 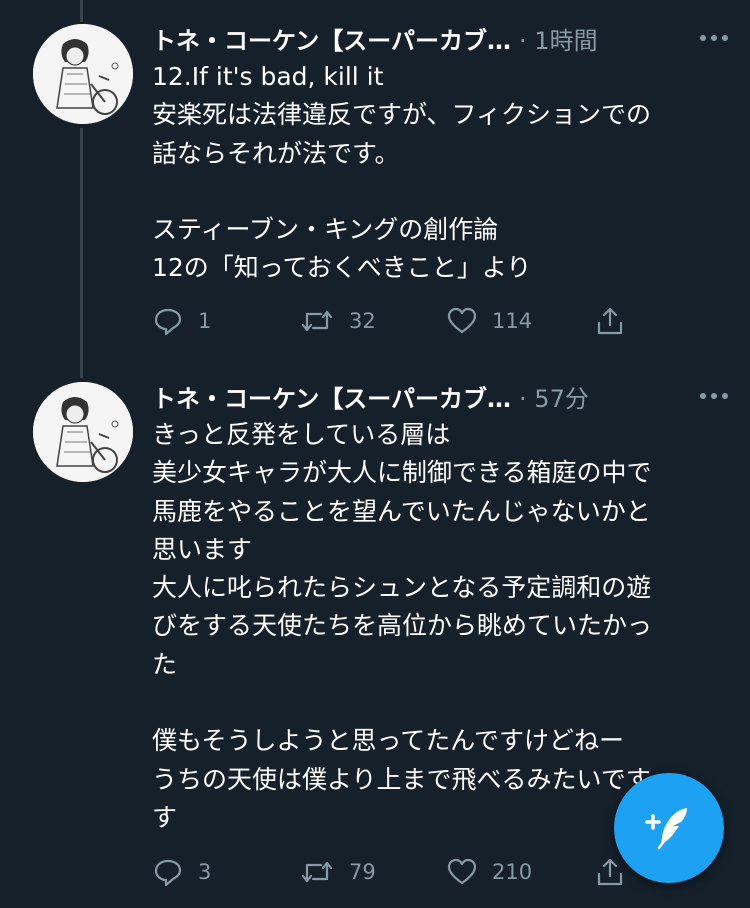 I want to click on like-count: 210, so click(x=512, y=872).